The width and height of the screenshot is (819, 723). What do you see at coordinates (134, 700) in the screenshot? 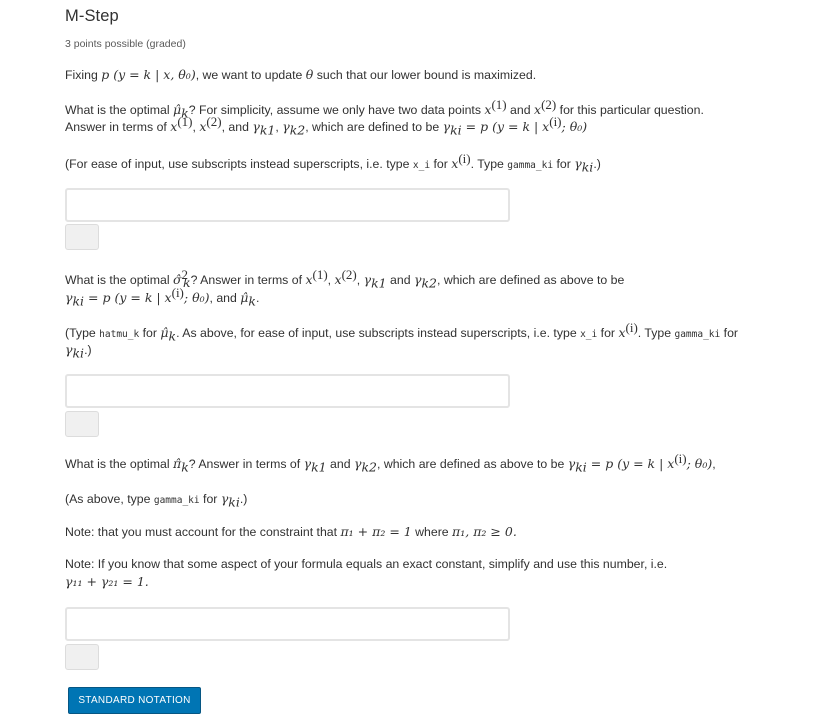
I see `standard-notation-button: STANDARD NOTATION` at bounding box center [134, 700].